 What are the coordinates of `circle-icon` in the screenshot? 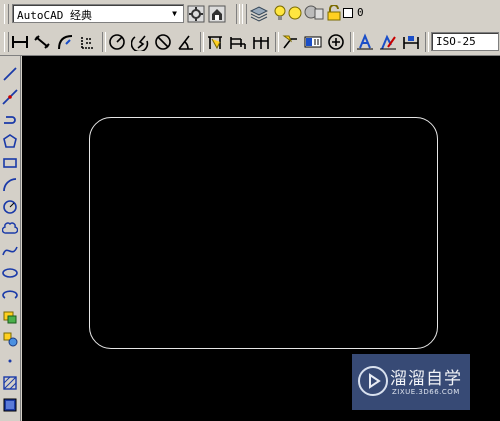 It's located at (10, 207).